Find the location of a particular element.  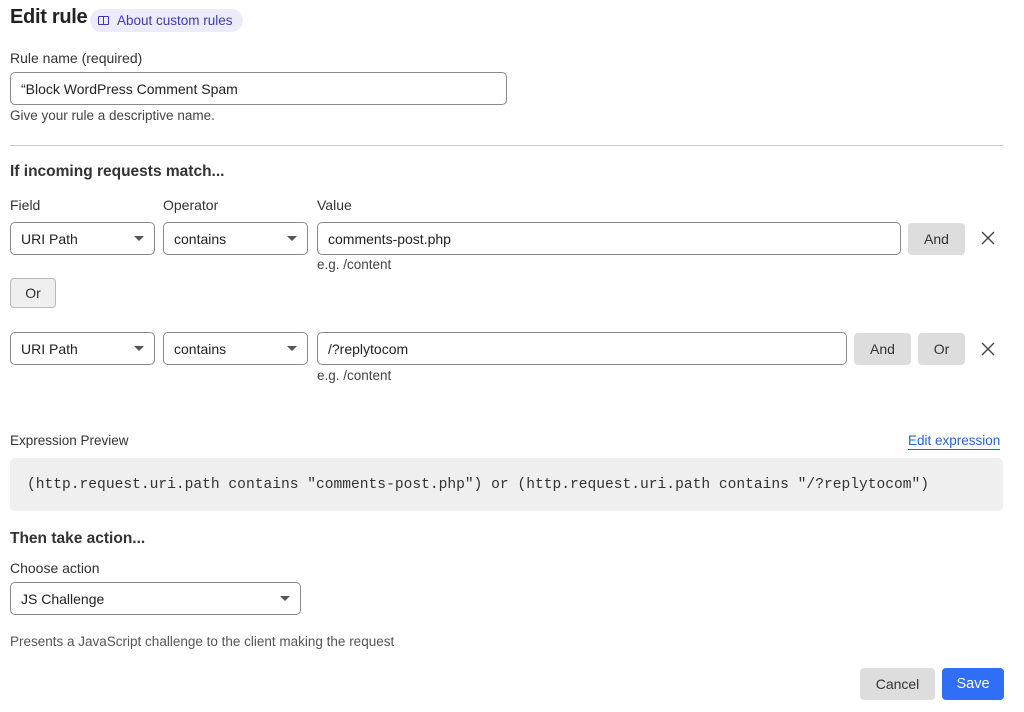

condition-1-and-button: And is located at coordinates (936, 239).